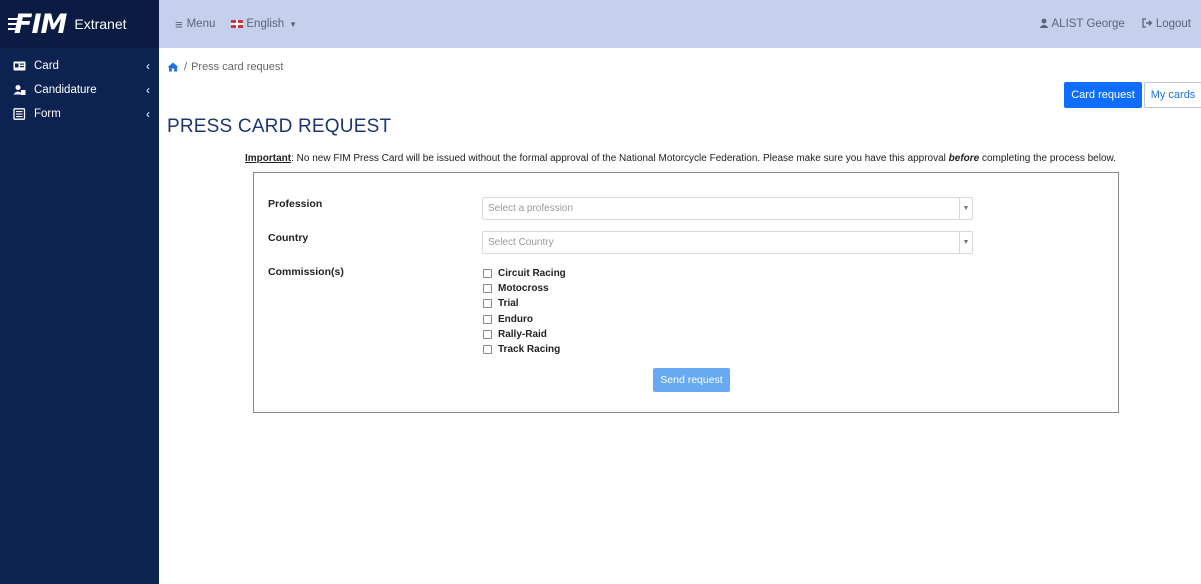 This screenshot has height=584, width=1201. What do you see at coordinates (515, 319) in the screenshot?
I see `checkbox-label: Enduro` at bounding box center [515, 319].